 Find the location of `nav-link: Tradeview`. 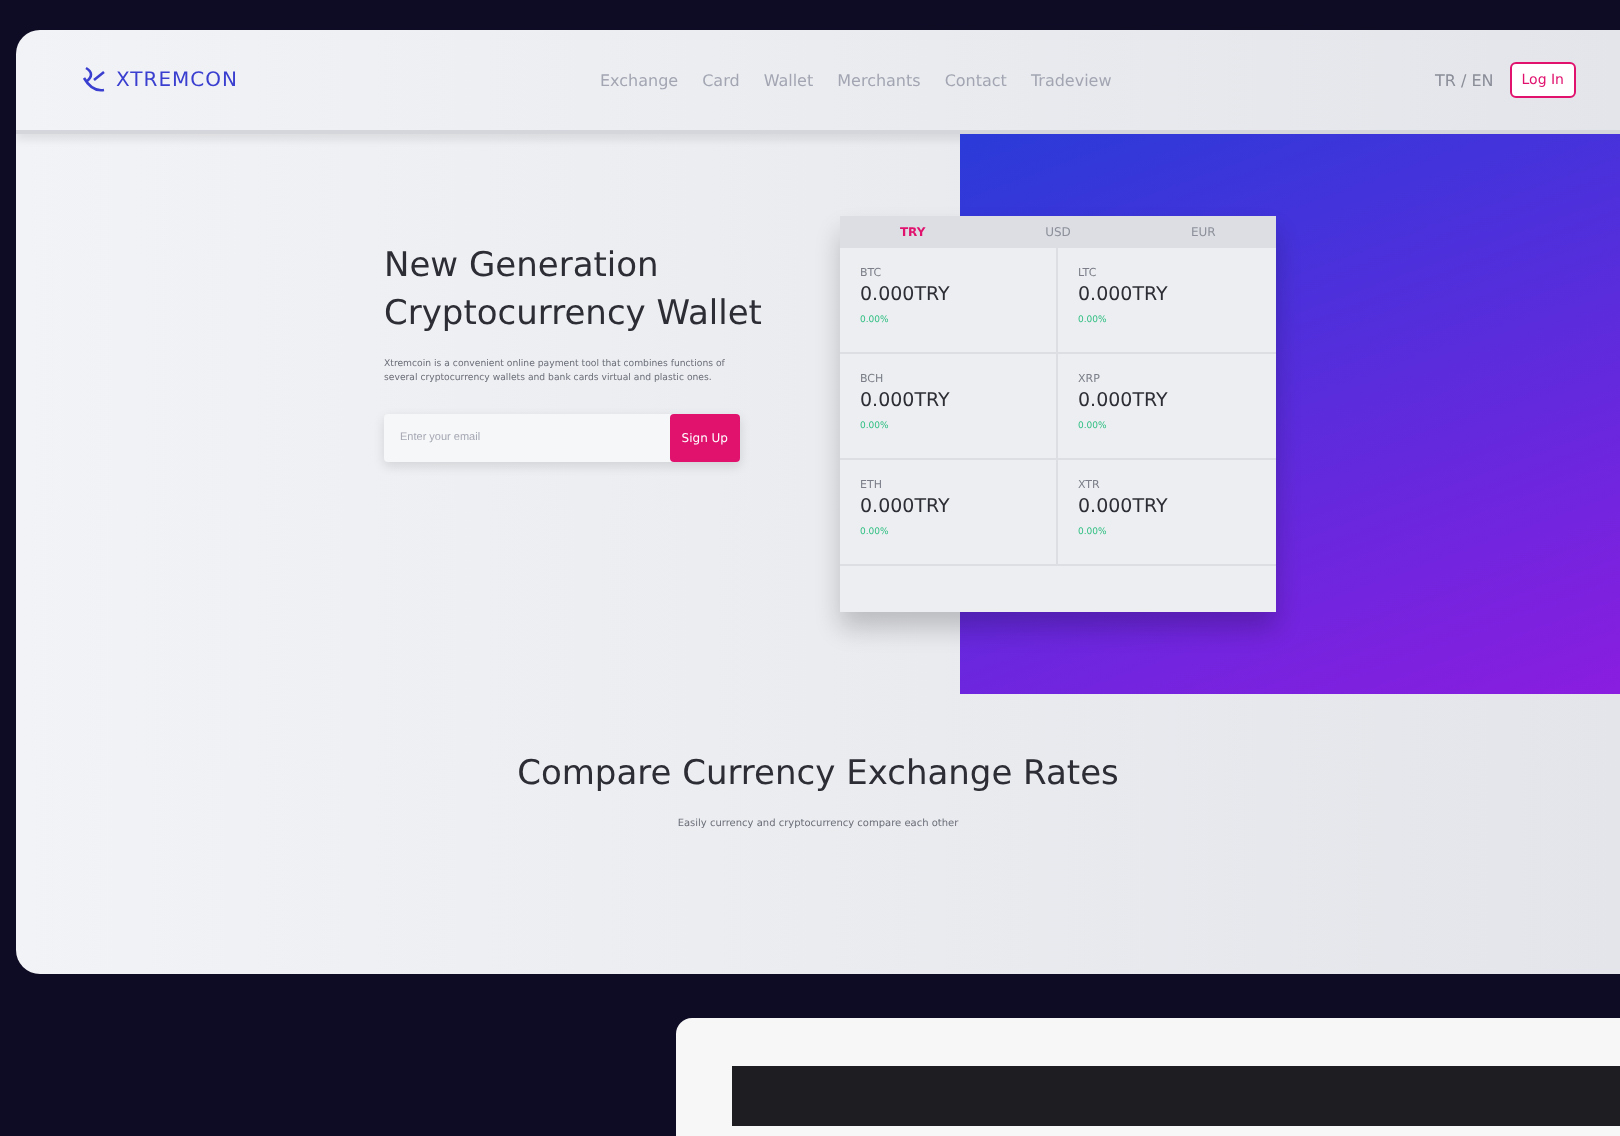

nav-link: Tradeview is located at coordinates (1071, 80).